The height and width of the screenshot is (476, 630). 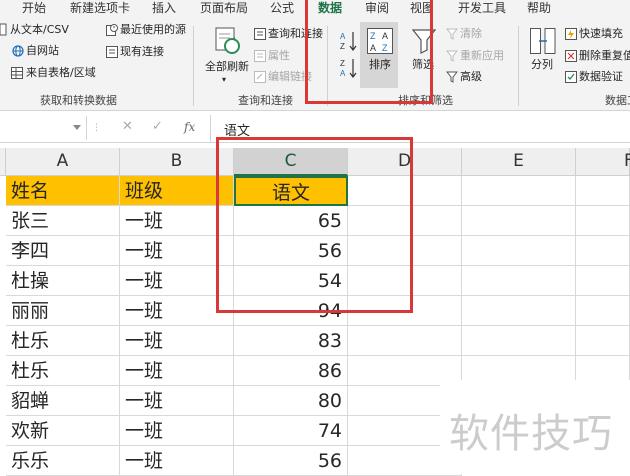 What do you see at coordinates (377, 10) in the screenshot?
I see `tab-review: 审阅` at bounding box center [377, 10].